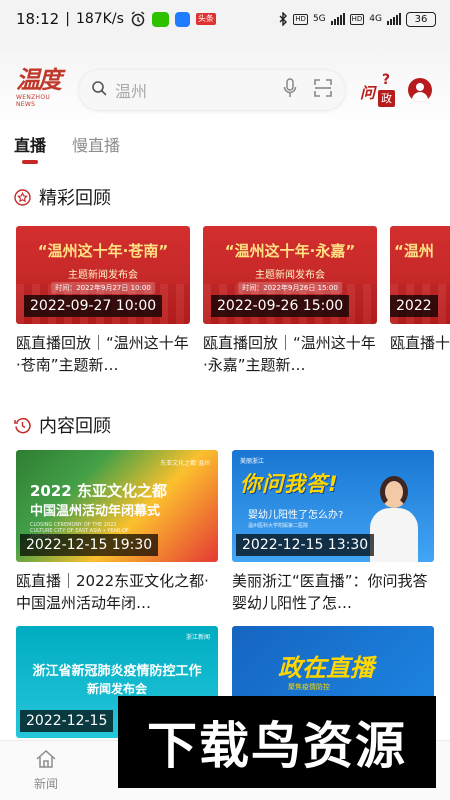 This screenshot has height=800, width=450. I want to click on active-tab-indicator, so click(30, 162).